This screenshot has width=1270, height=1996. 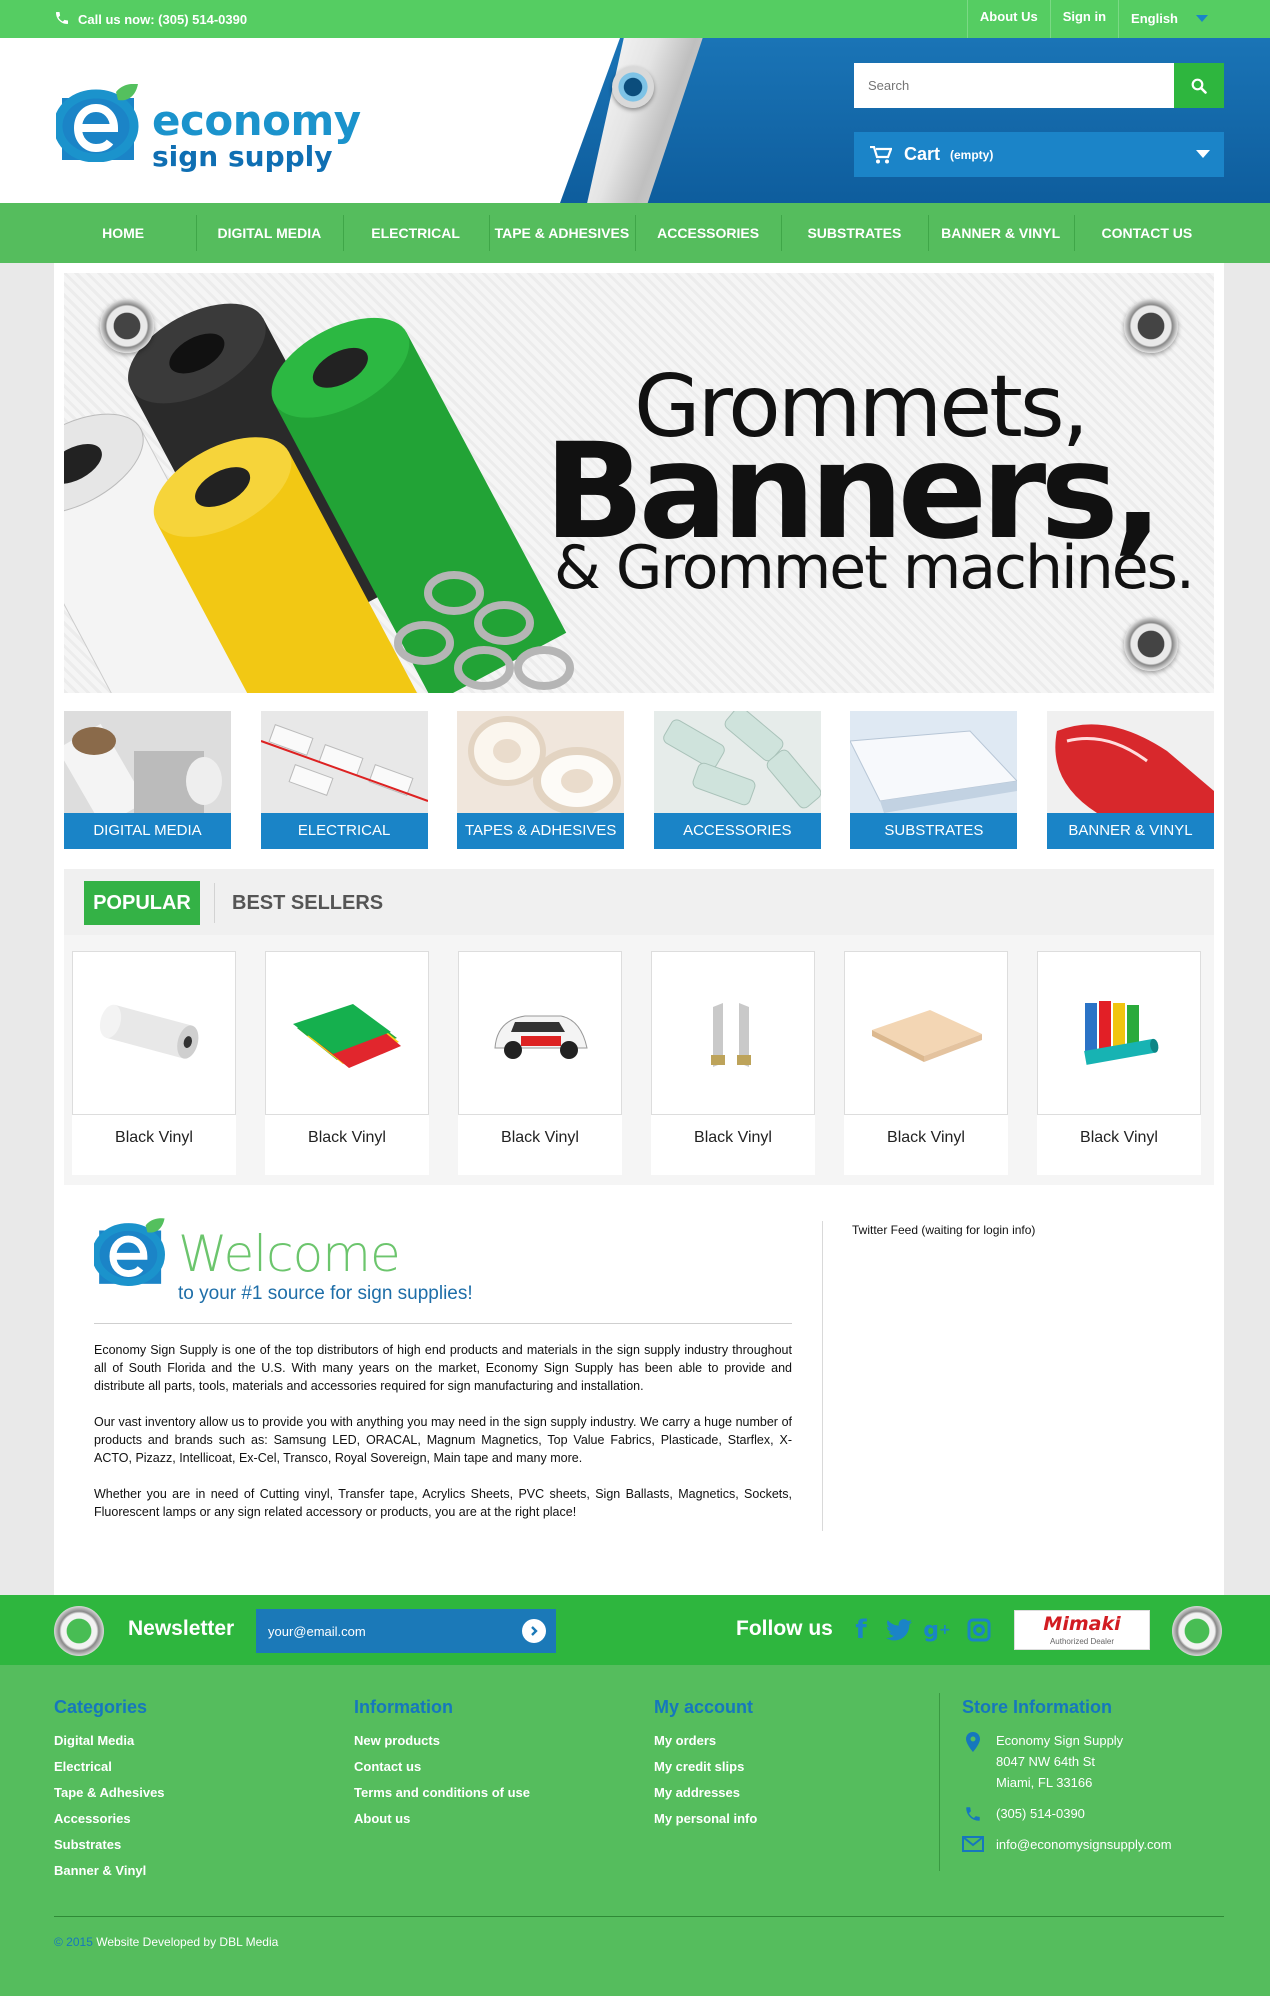 I want to click on category-tile-accessories: Accessories, so click(x=737, y=780).